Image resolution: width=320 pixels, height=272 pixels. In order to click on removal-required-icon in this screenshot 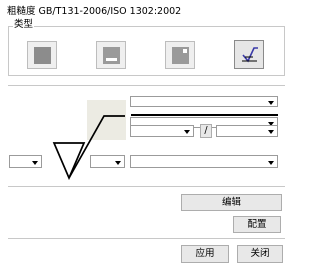, I will do `click(111, 55)`.